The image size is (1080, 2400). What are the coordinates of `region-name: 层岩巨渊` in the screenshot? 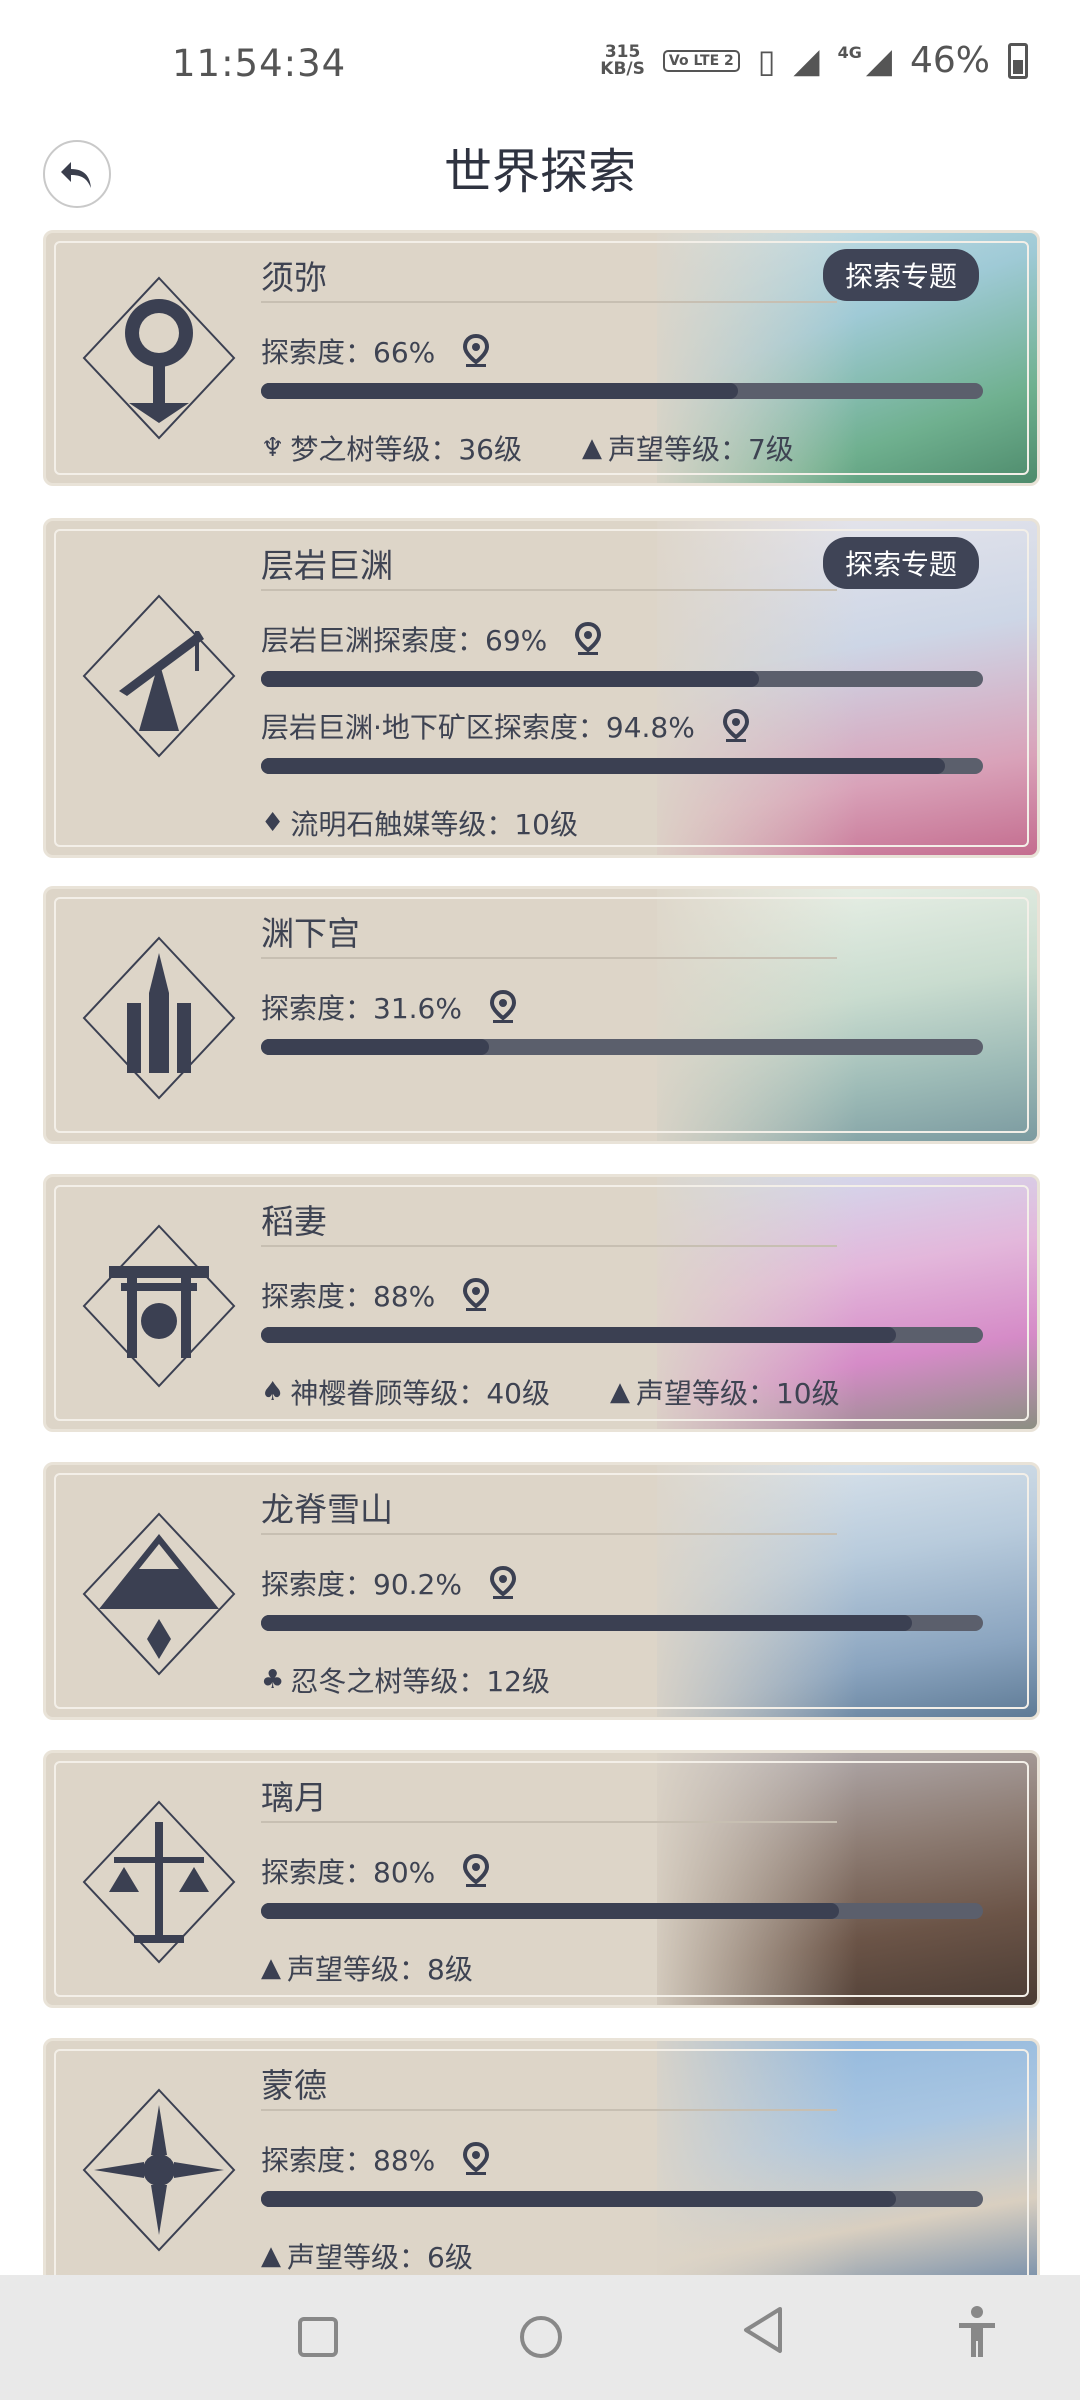 It's located at (327, 565).